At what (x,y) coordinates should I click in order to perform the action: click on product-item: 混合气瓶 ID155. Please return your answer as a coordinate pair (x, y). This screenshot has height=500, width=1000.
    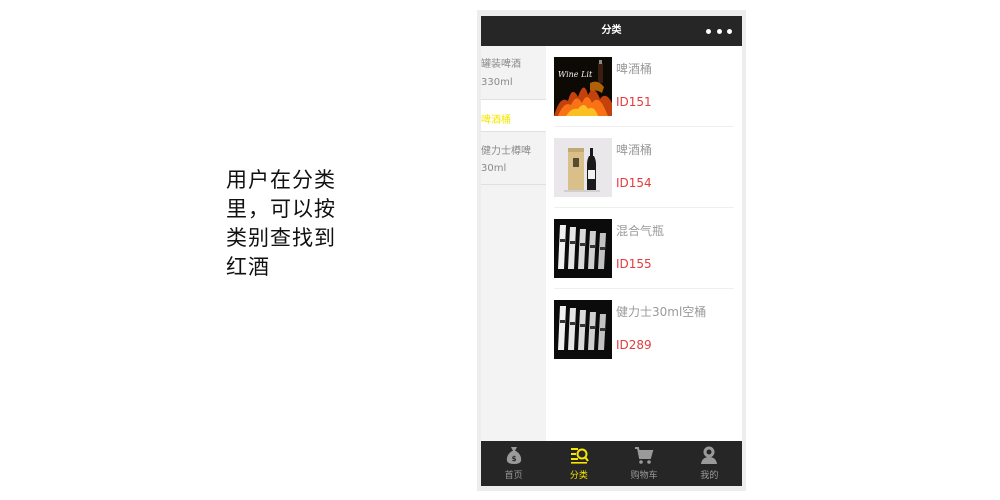
    Looking at the image, I should click on (644, 248).